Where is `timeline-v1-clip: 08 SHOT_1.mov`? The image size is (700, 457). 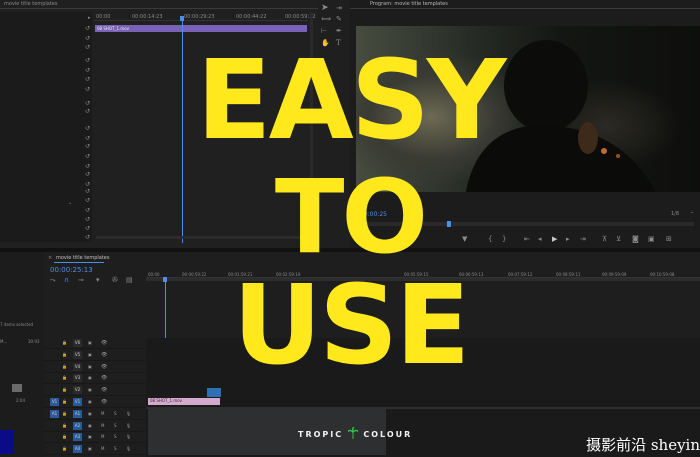
timeline-v1-clip: 08 SHOT_1.mov is located at coordinates (184, 401).